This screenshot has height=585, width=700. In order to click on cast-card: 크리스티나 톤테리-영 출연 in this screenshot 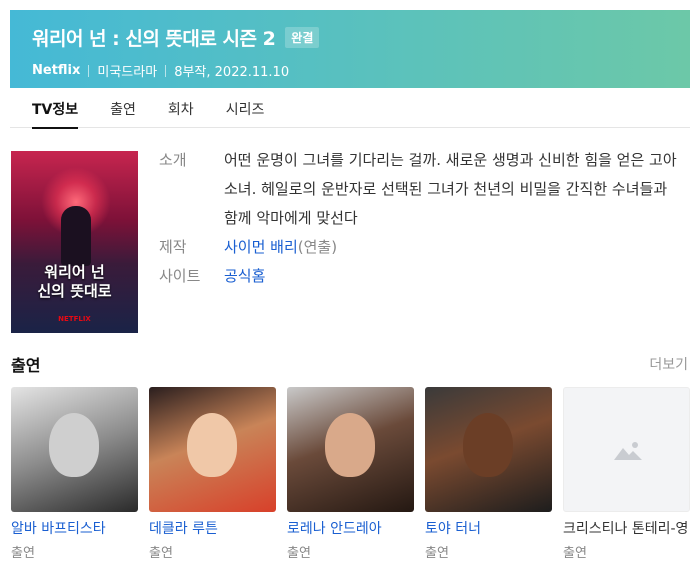, I will do `click(626, 474)`.